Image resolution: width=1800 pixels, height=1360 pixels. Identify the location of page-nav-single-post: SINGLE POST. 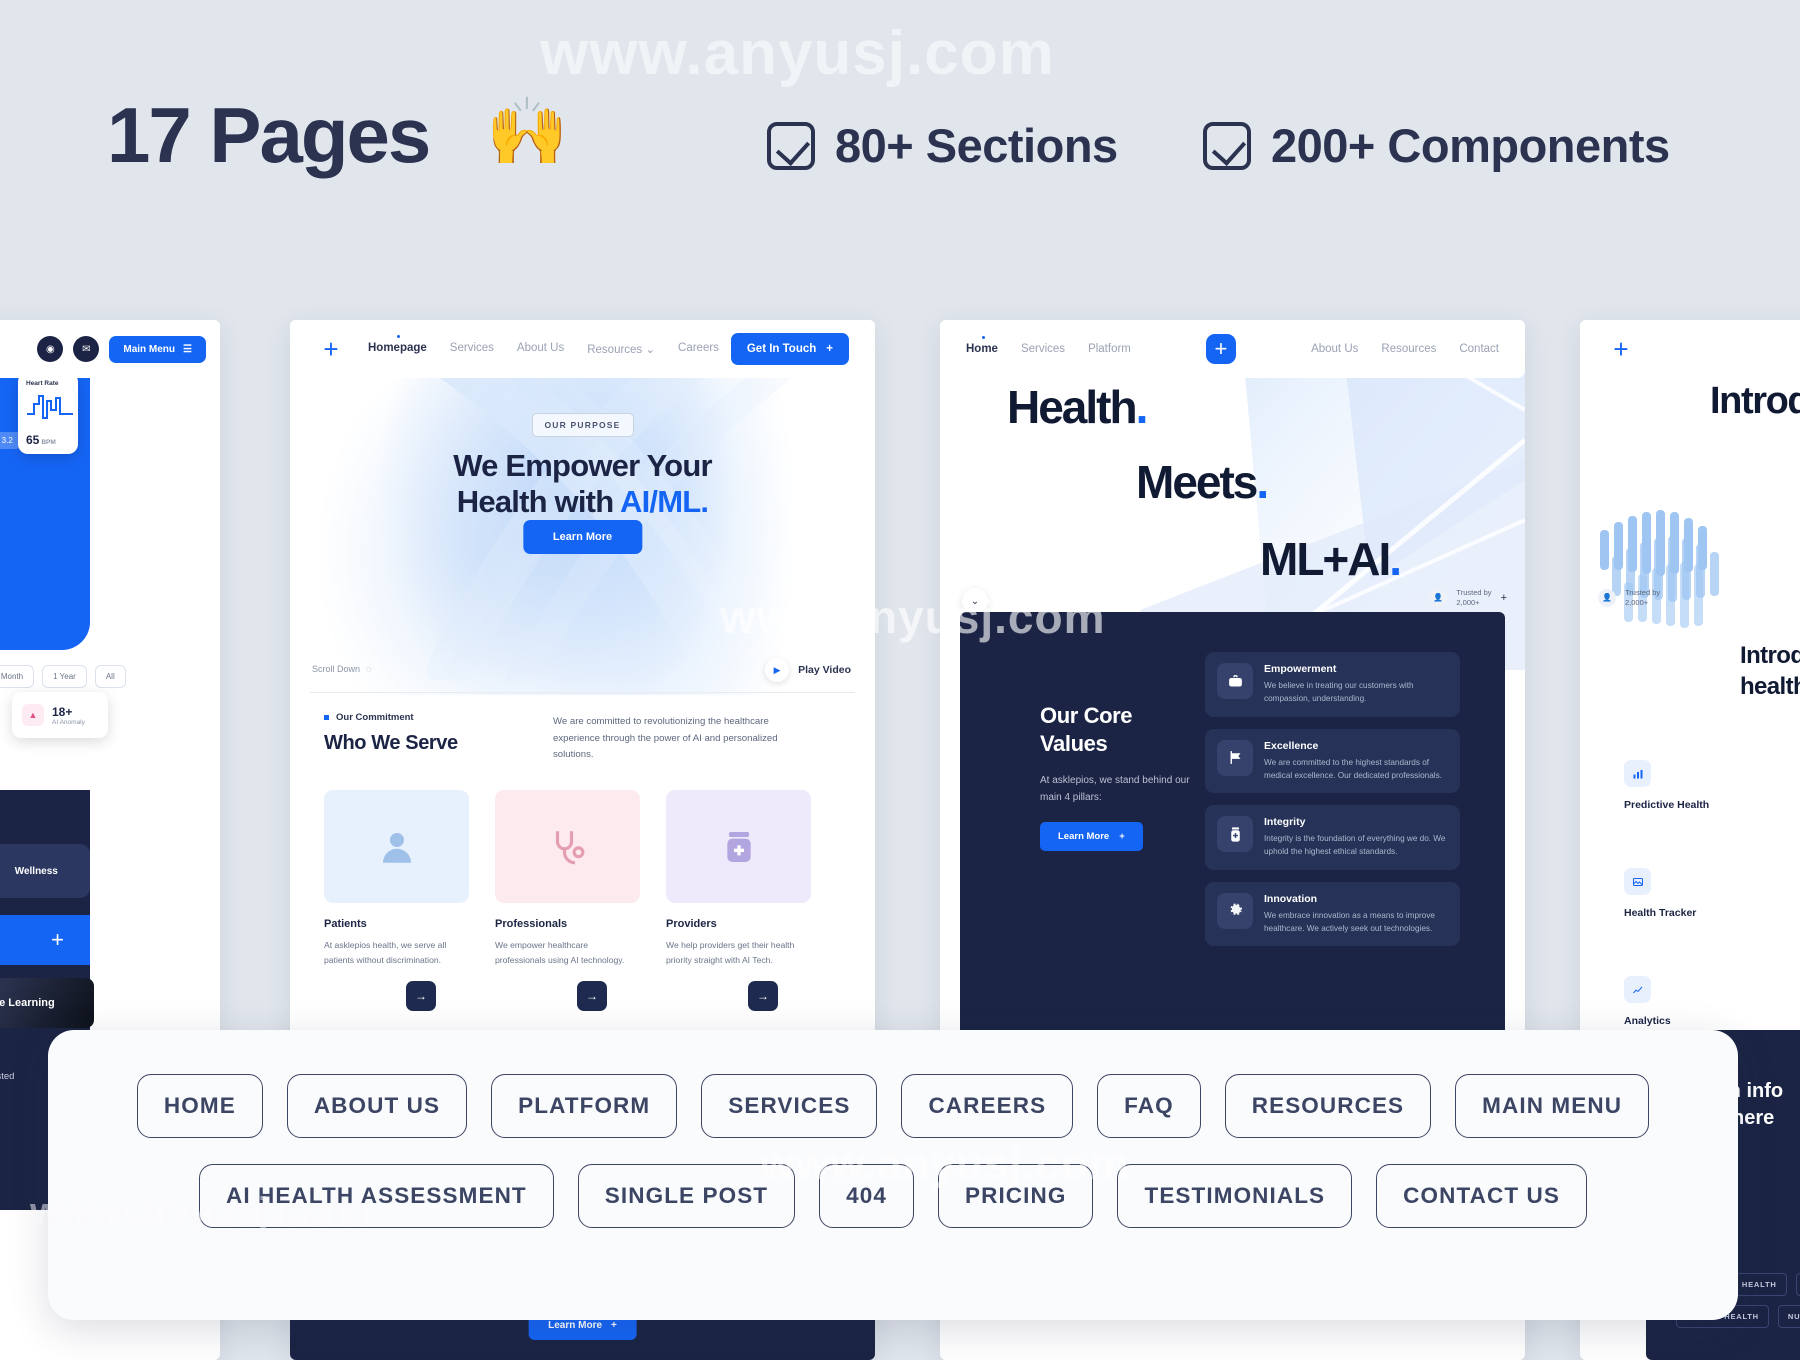
(686, 1196).